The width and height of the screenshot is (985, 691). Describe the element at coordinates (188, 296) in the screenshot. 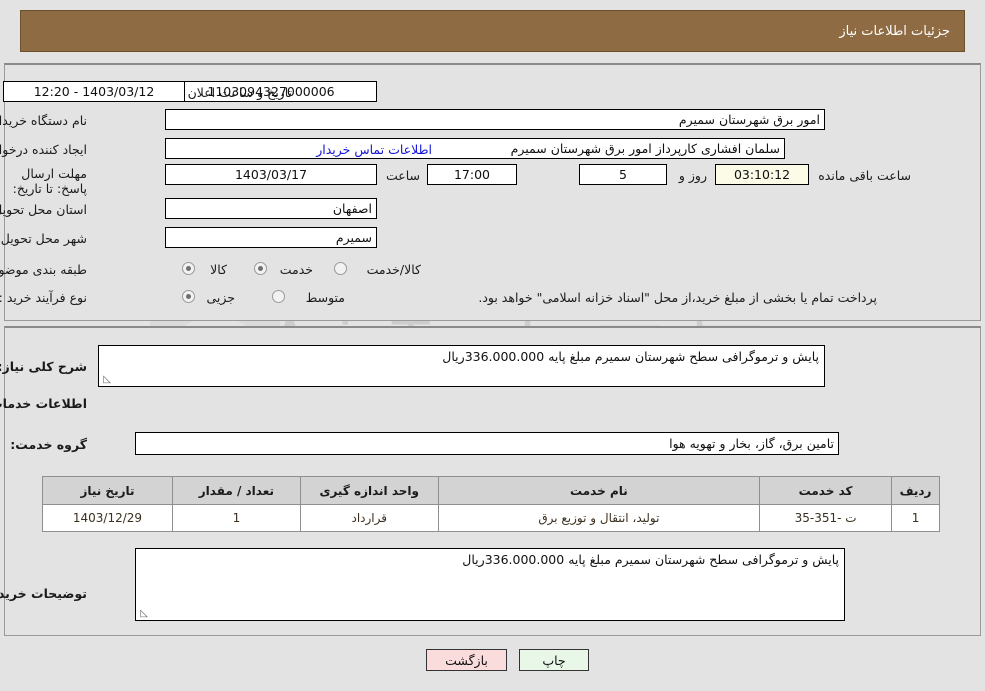

I see `purchase-radio-jozei` at that location.